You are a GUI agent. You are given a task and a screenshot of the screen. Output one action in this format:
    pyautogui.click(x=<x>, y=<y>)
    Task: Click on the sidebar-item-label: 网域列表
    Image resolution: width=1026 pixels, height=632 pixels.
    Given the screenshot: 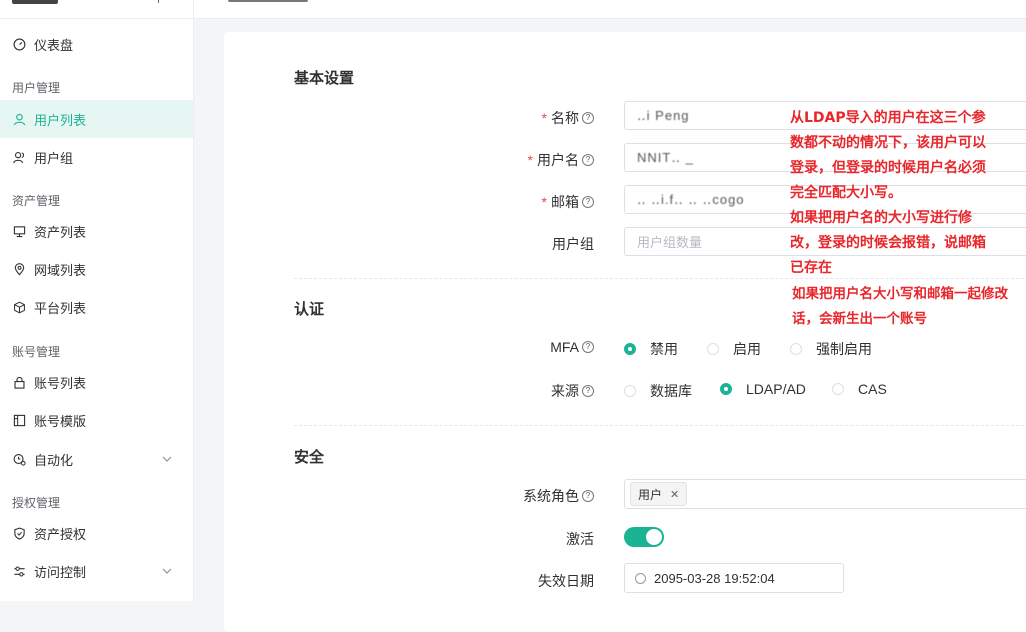 What is the action you would take?
    pyautogui.click(x=60, y=270)
    